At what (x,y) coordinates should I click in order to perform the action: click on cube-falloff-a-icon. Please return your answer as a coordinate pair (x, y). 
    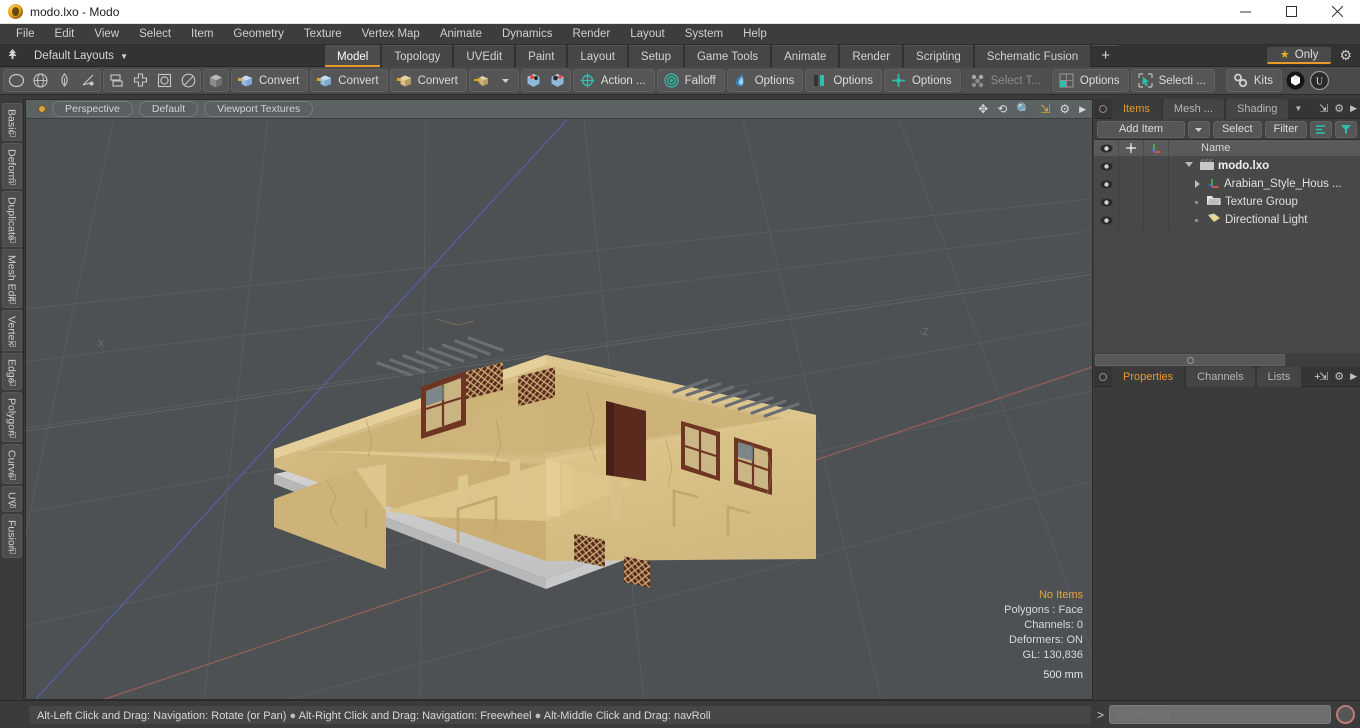
    Looking at the image, I should click on (534, 80).